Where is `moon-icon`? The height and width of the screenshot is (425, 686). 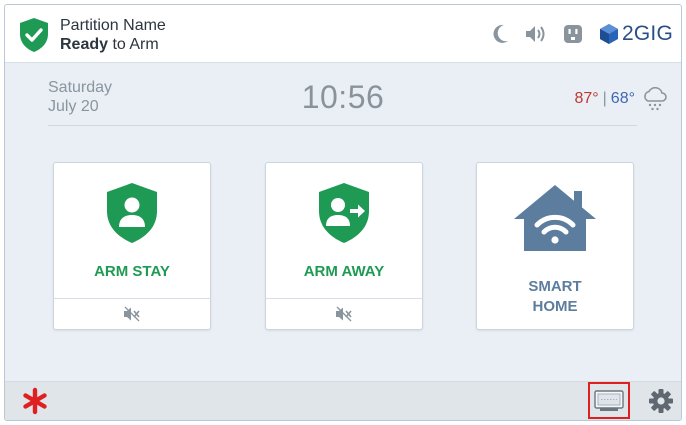
moon-icon is located at coordinates (501, 34).